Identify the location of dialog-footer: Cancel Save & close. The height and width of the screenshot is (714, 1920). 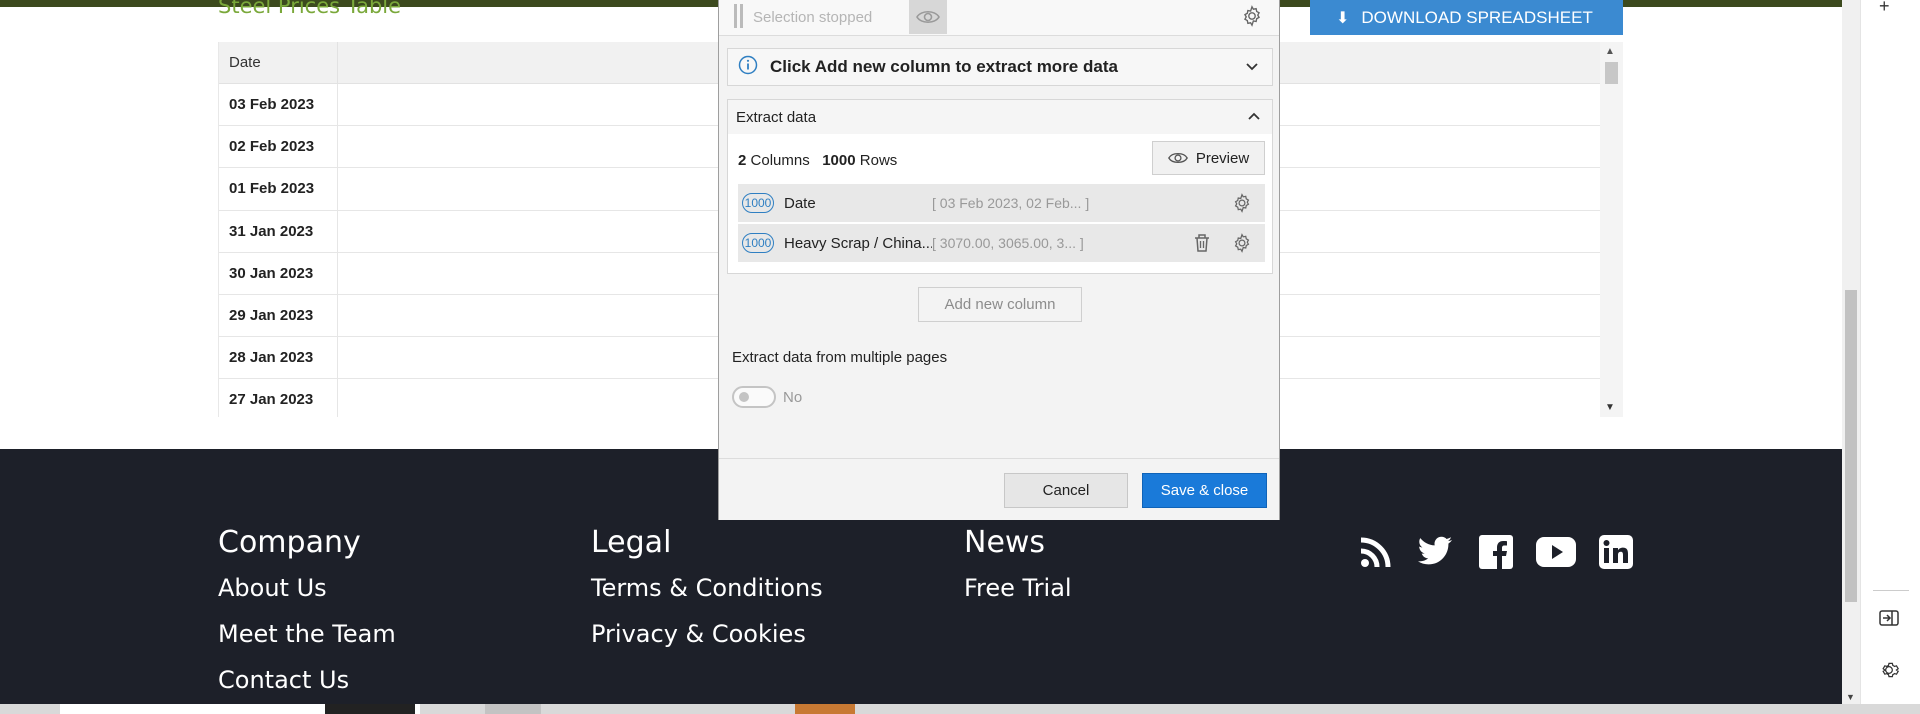
(999, 489).